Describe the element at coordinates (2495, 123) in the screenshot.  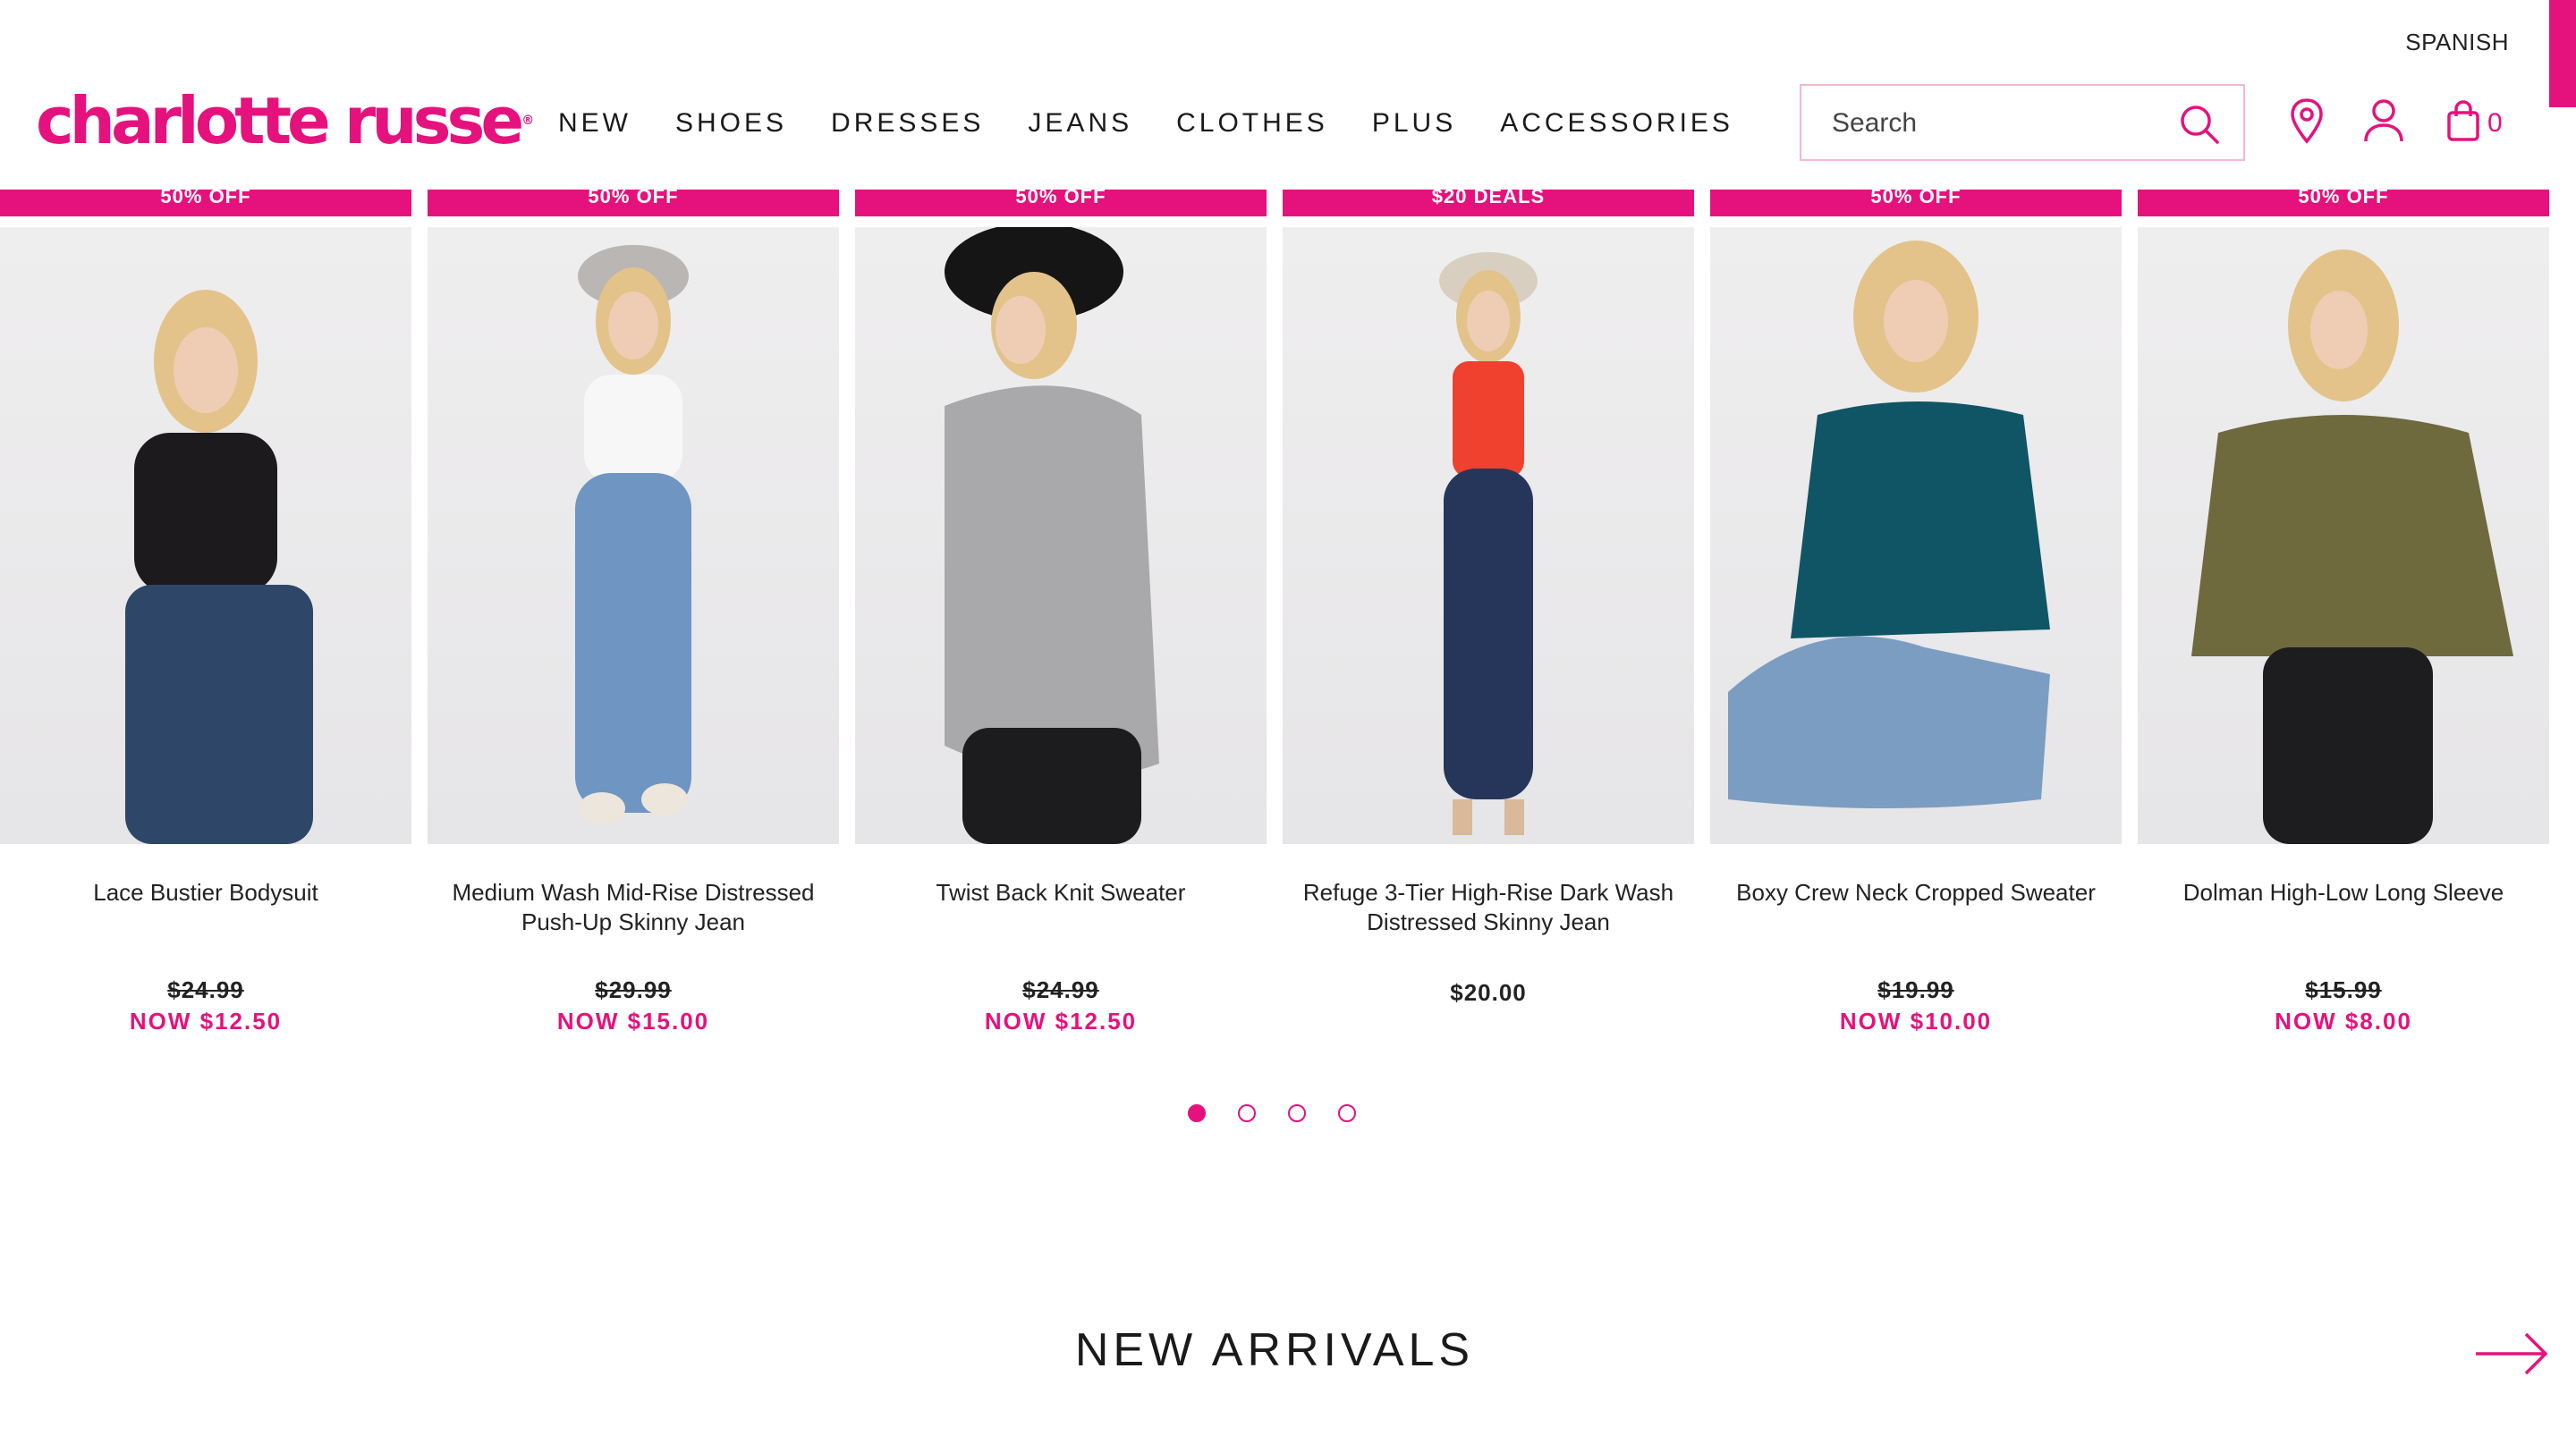
I see `cart-count: 0` at that location.